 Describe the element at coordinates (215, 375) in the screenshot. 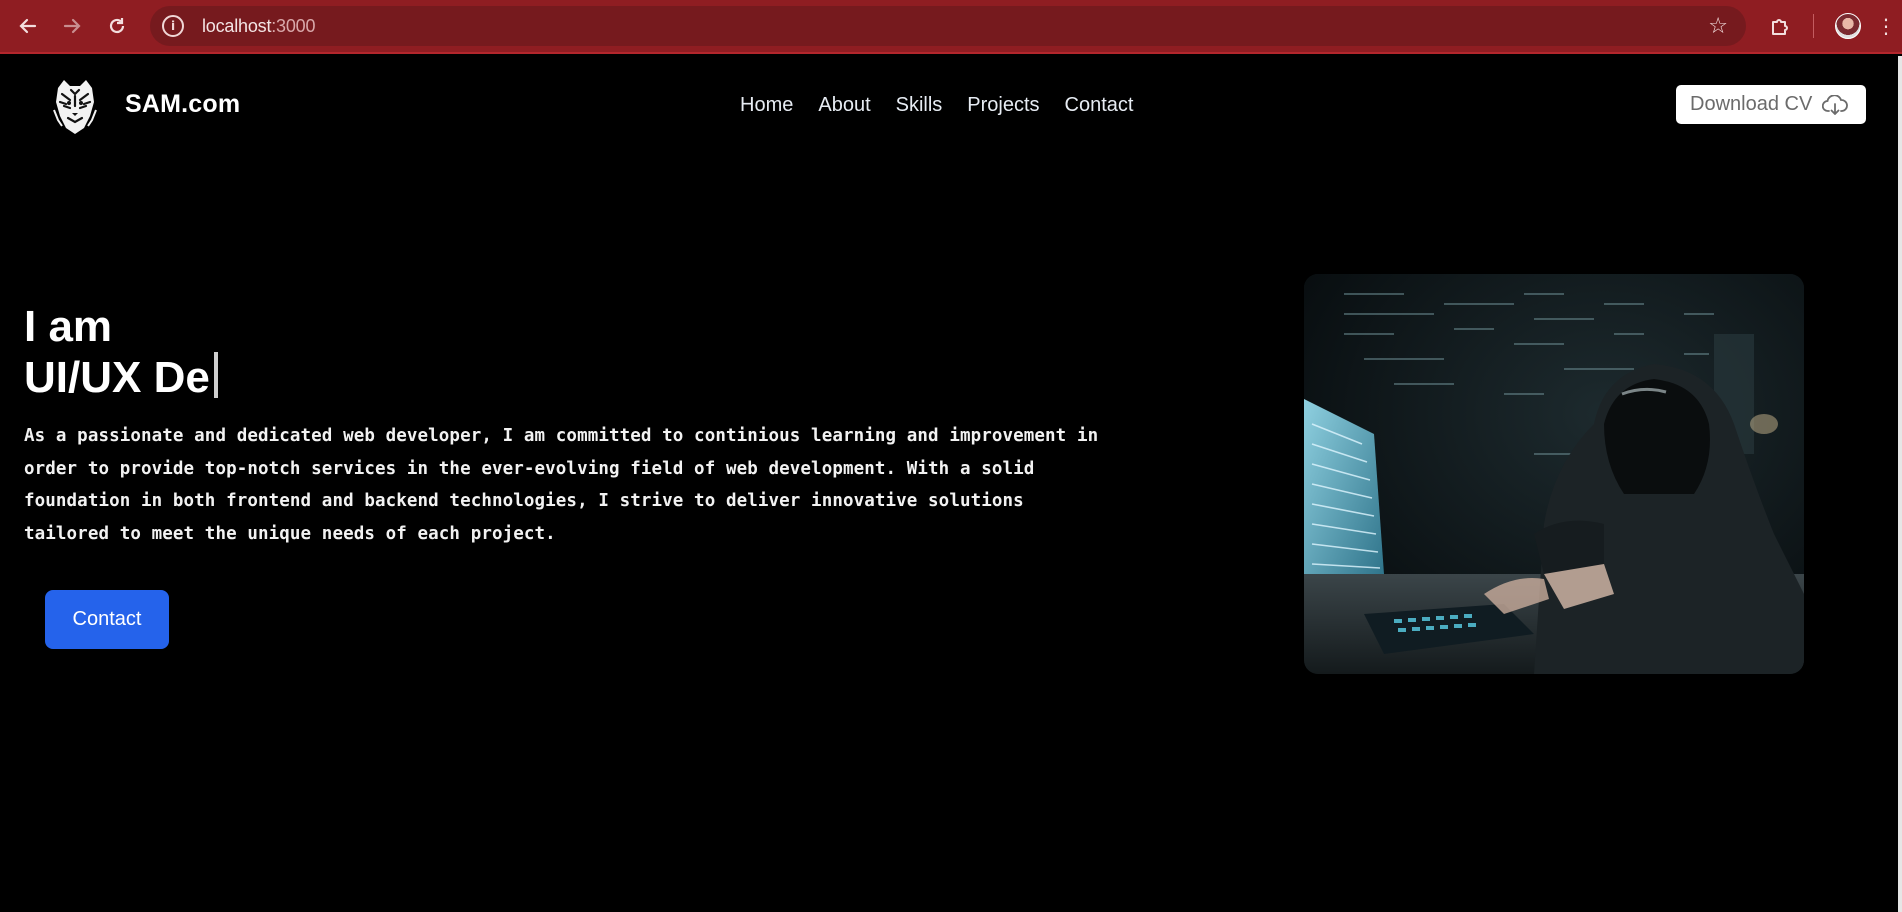

I see `typing-cursor` at that location.